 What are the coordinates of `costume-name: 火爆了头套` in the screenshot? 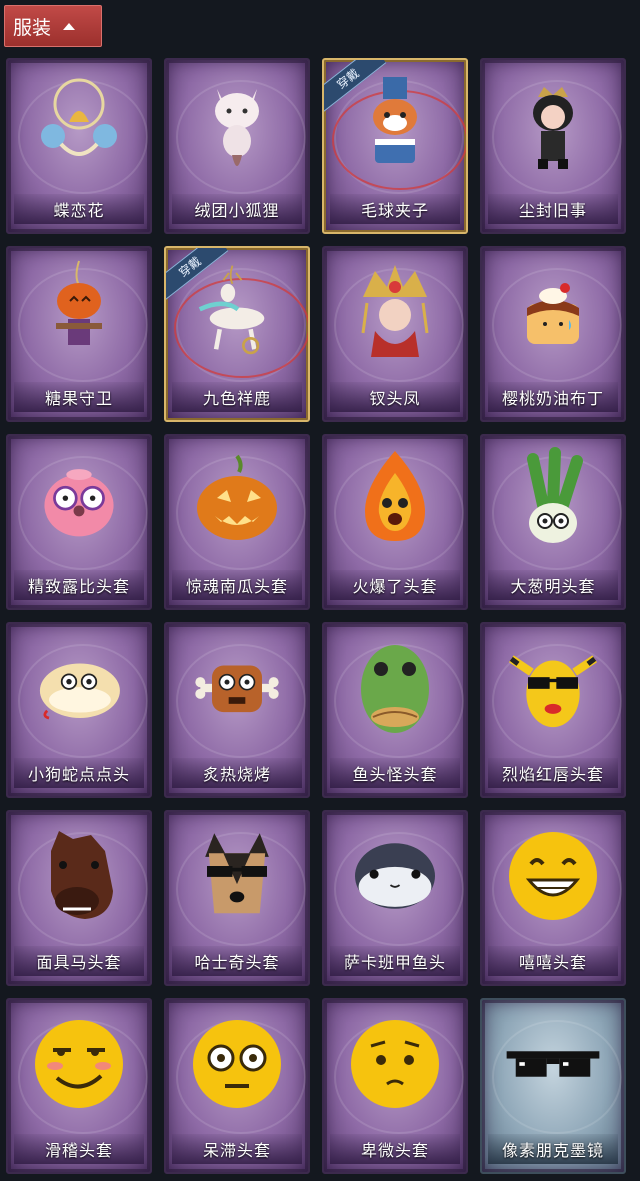 It's located at (395, 585).